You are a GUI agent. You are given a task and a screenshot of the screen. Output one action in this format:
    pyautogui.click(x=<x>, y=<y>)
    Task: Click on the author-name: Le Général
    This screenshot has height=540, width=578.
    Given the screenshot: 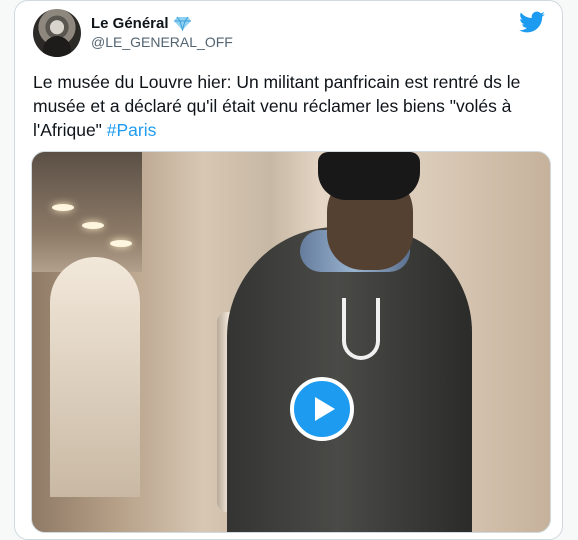 What is the action you would take?
    pyautogui.click(x=141, y=23)
    